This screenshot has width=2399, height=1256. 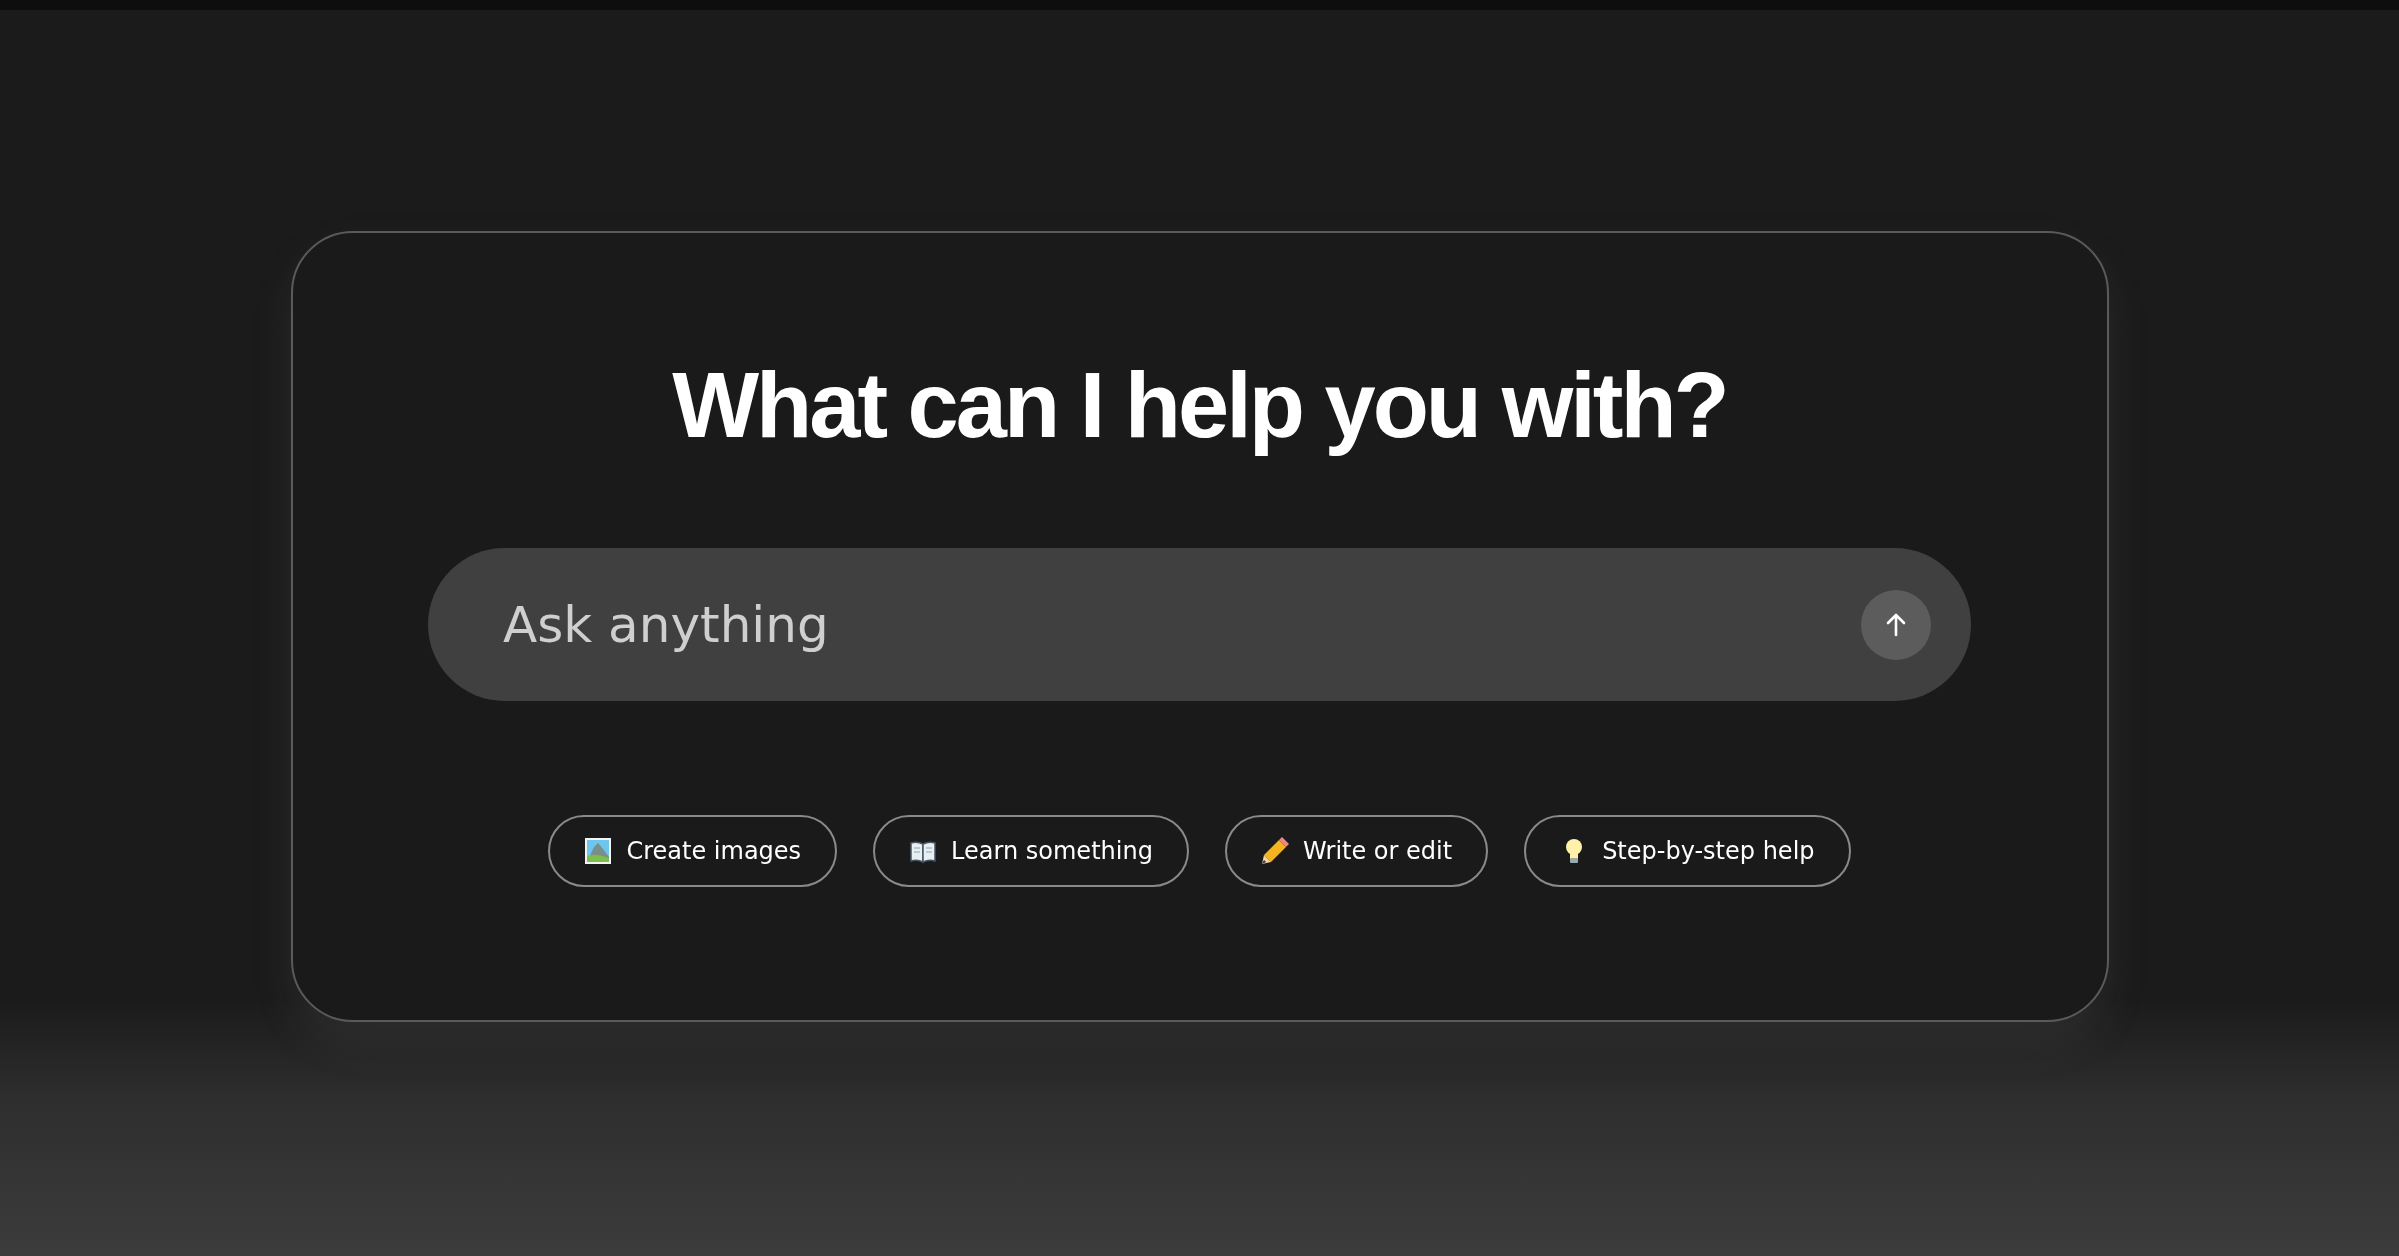 I want to click on picture-icon, so click(x=598, y=851).